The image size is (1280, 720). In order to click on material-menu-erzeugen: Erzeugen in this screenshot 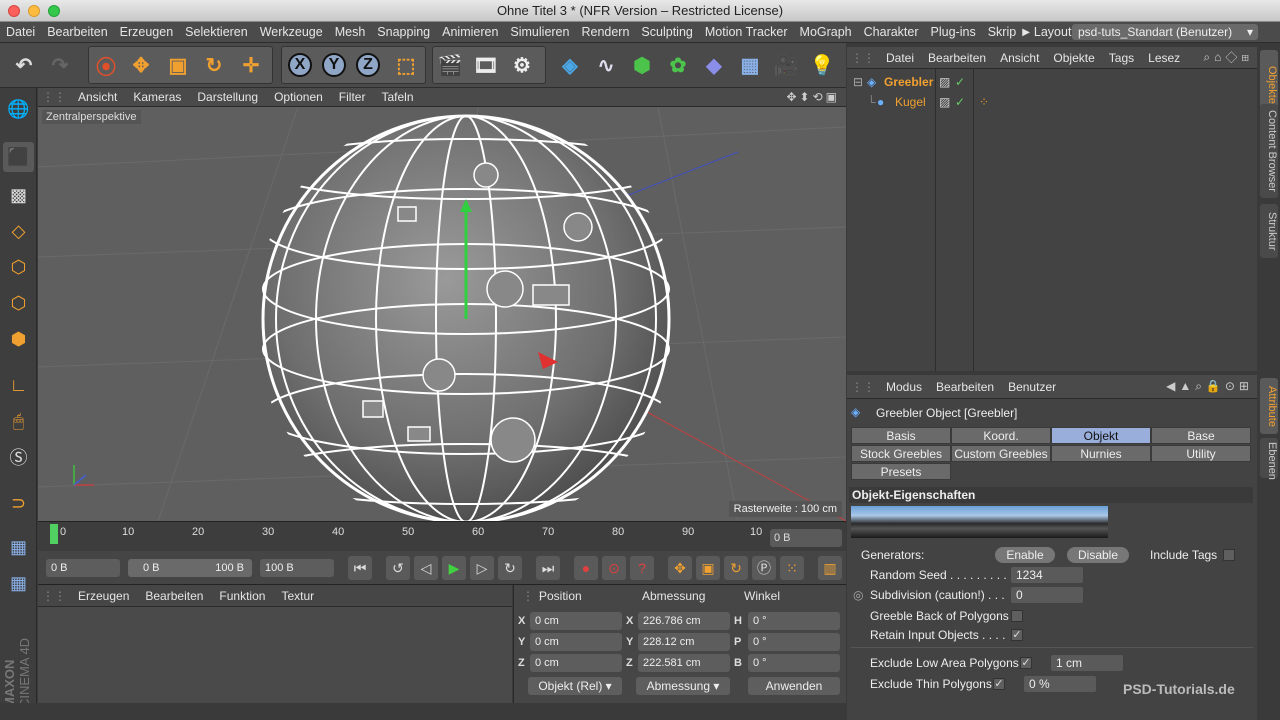, I will do `click(103, 596)`.